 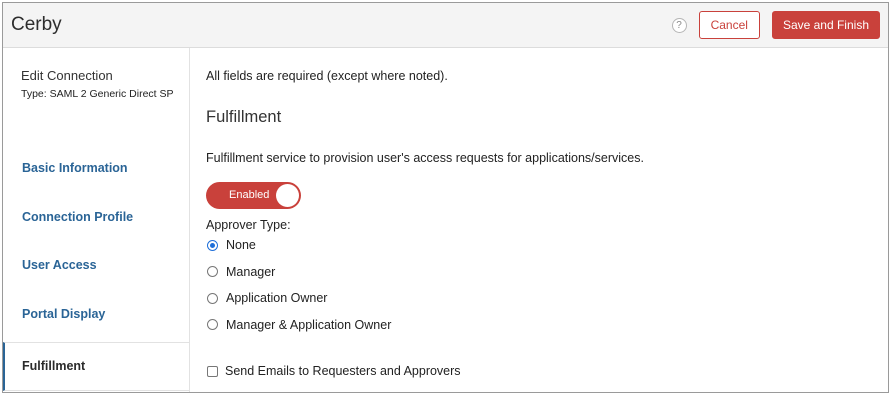 What do you see at coordinates (248, 225) in the screenshot?
I see `approver-type-label: Approver Type:` at bounding box center [248, 225].